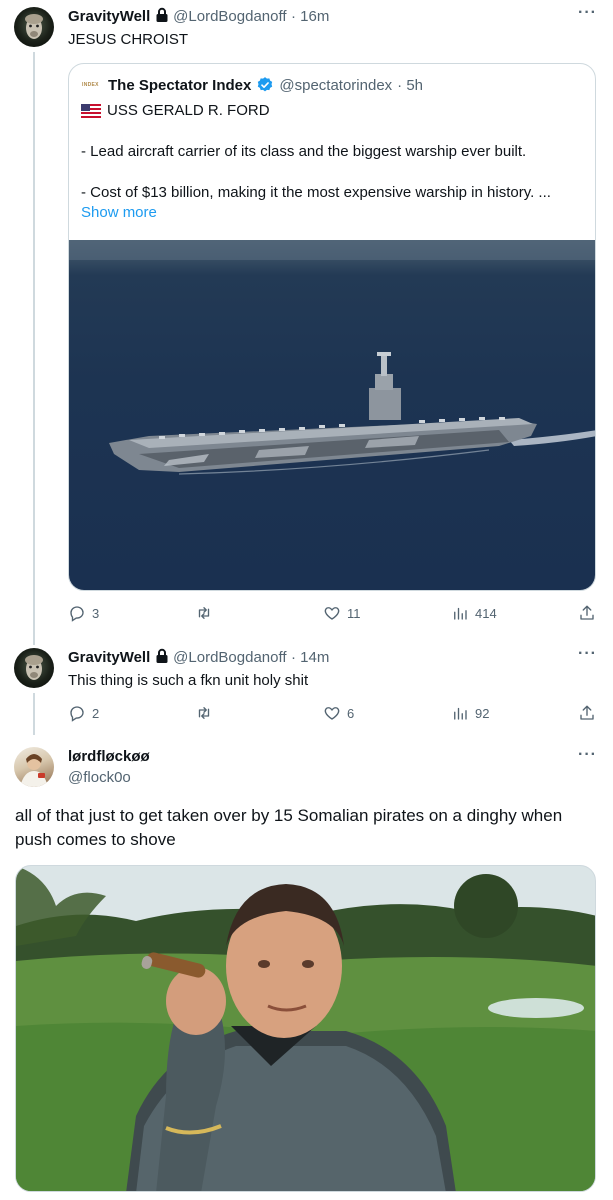 Image resolution: width=613 pixels, height=1200 pixels. I want to click on like-count: 11, so click(354, 613).